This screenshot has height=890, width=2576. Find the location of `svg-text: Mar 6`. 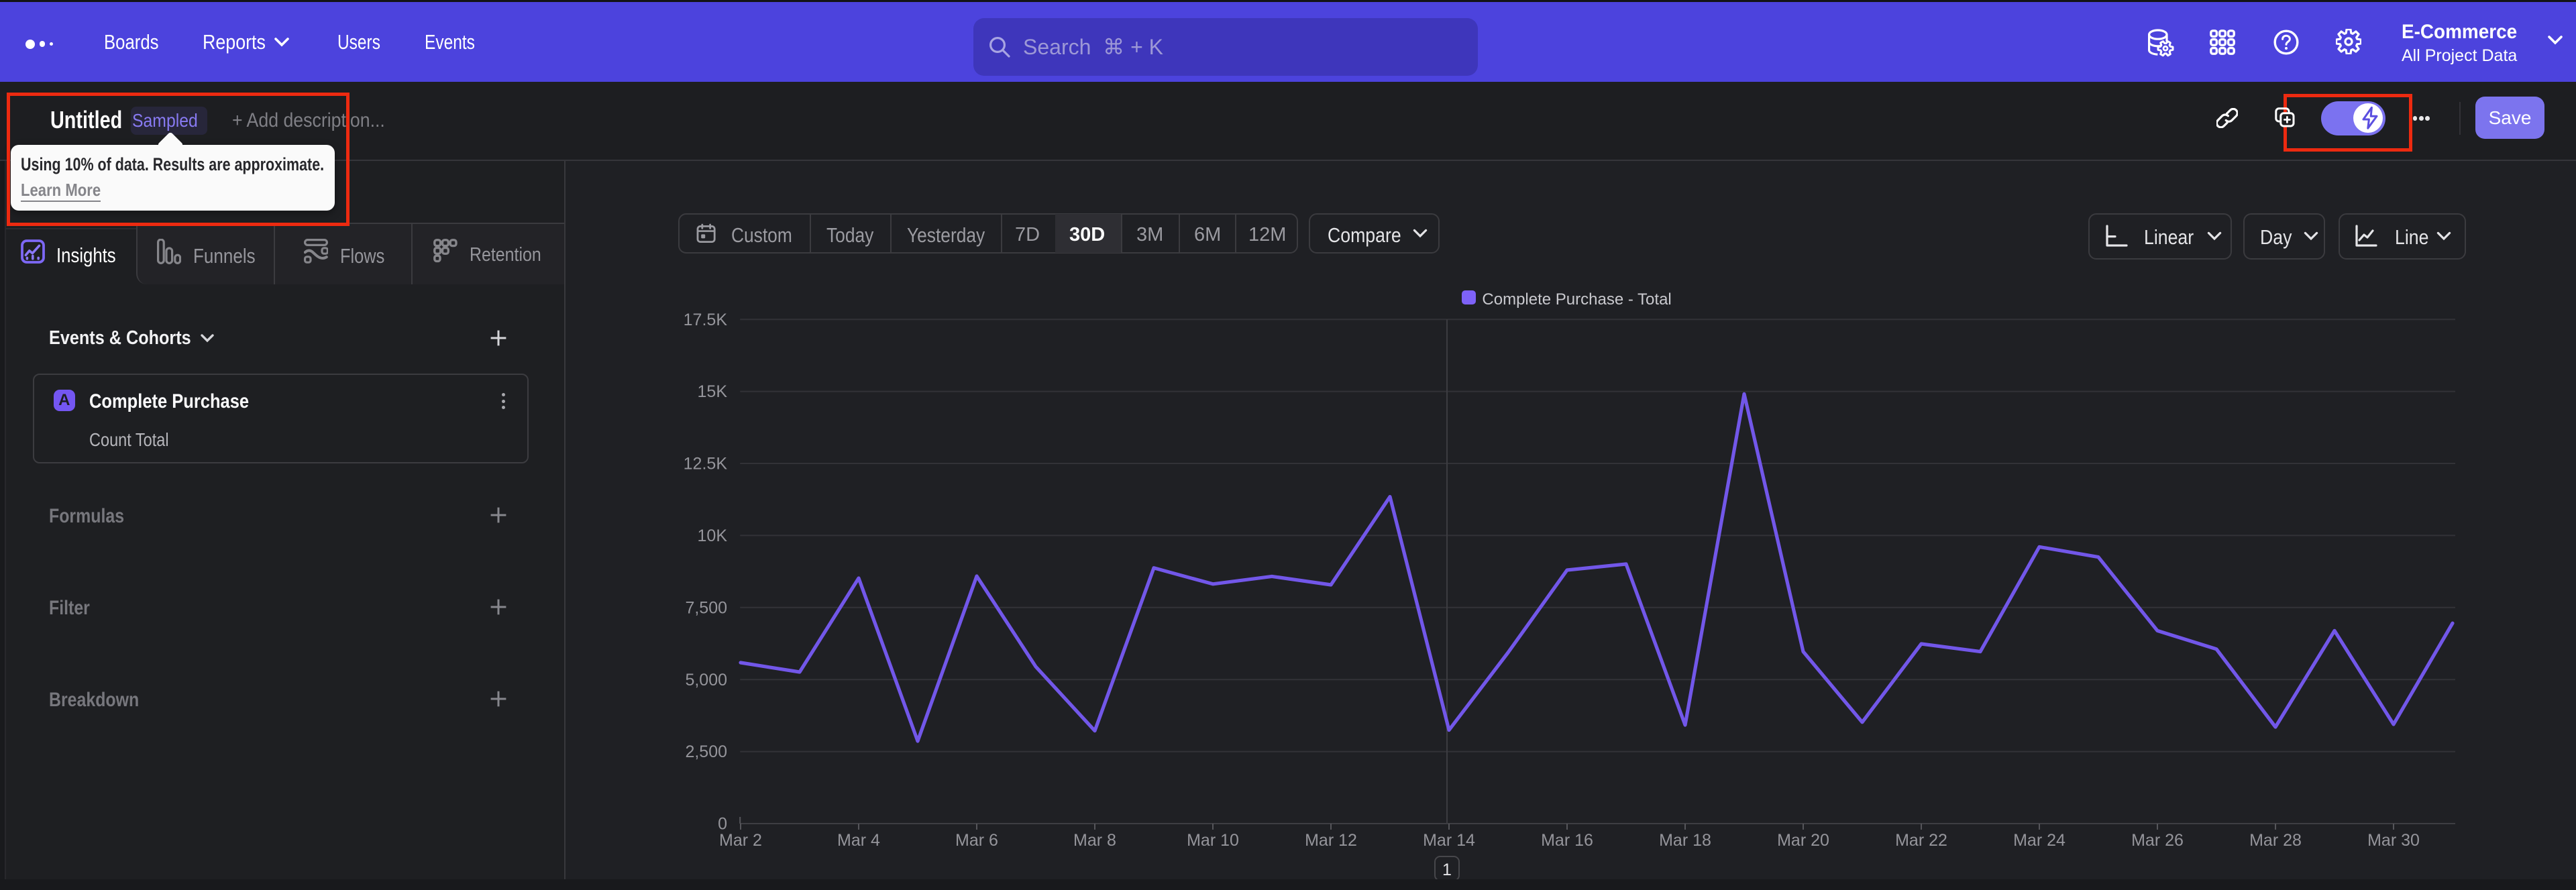

svg-text: Mar 6 is located at coordinates (976, 840).